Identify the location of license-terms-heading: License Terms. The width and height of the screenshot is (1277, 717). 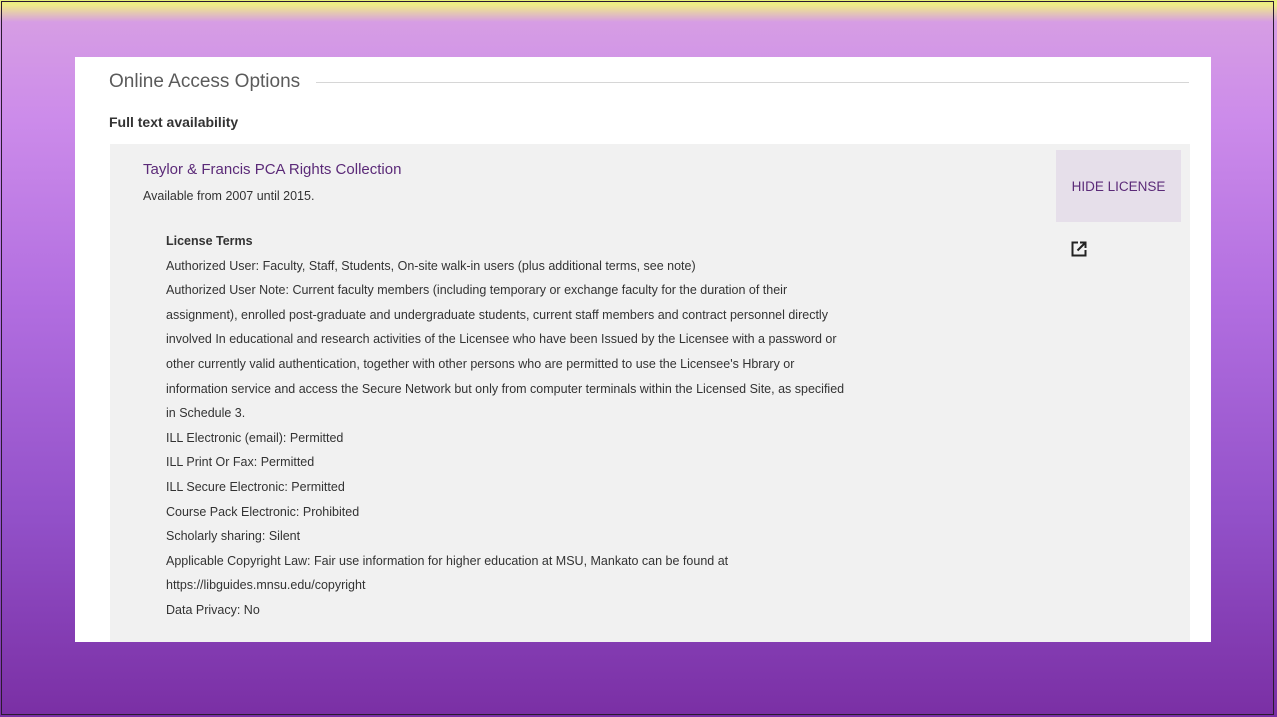
(209, 241).